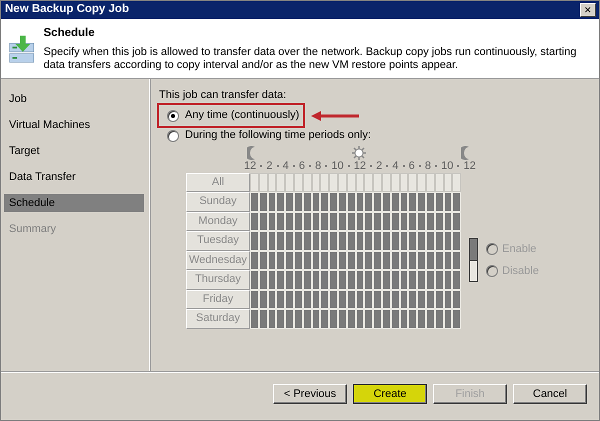  Describe the element at coordinates (74, 151) in the screenshot. I see `sidebar-item: Target` at that location.